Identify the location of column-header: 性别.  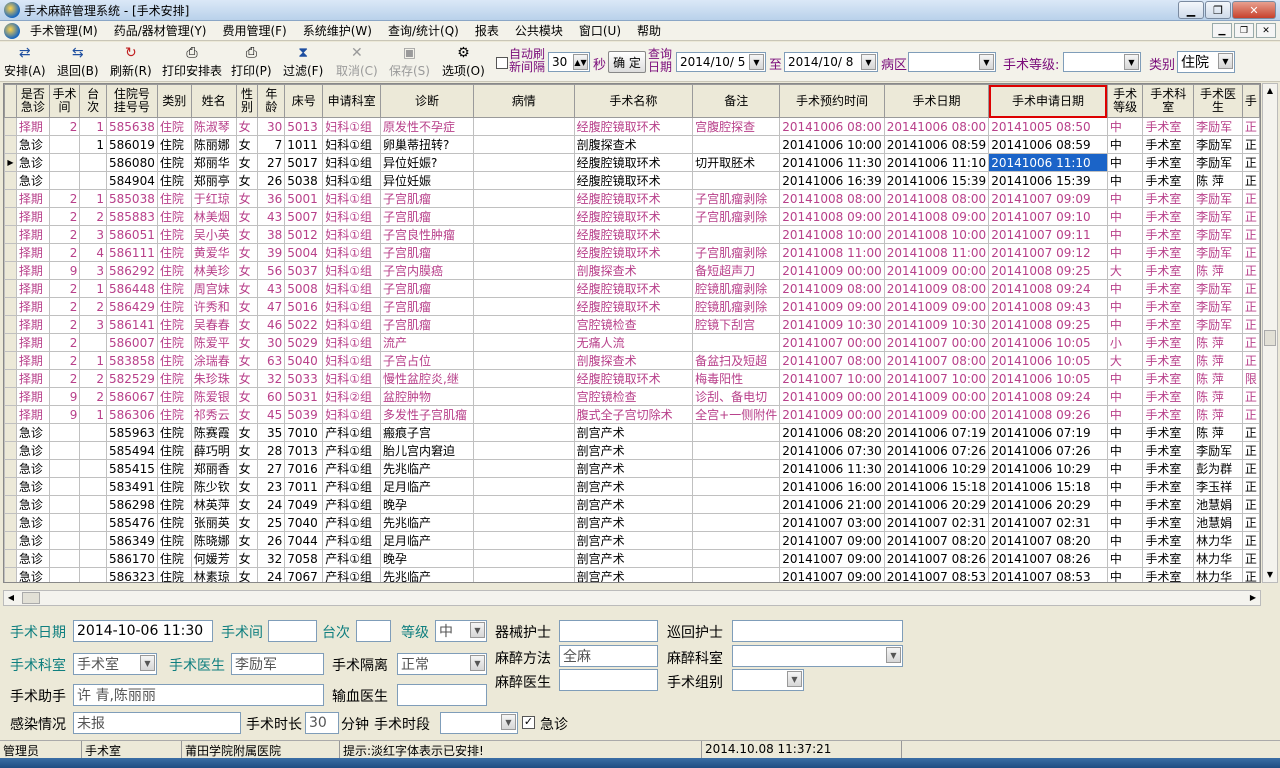
(247, 101).